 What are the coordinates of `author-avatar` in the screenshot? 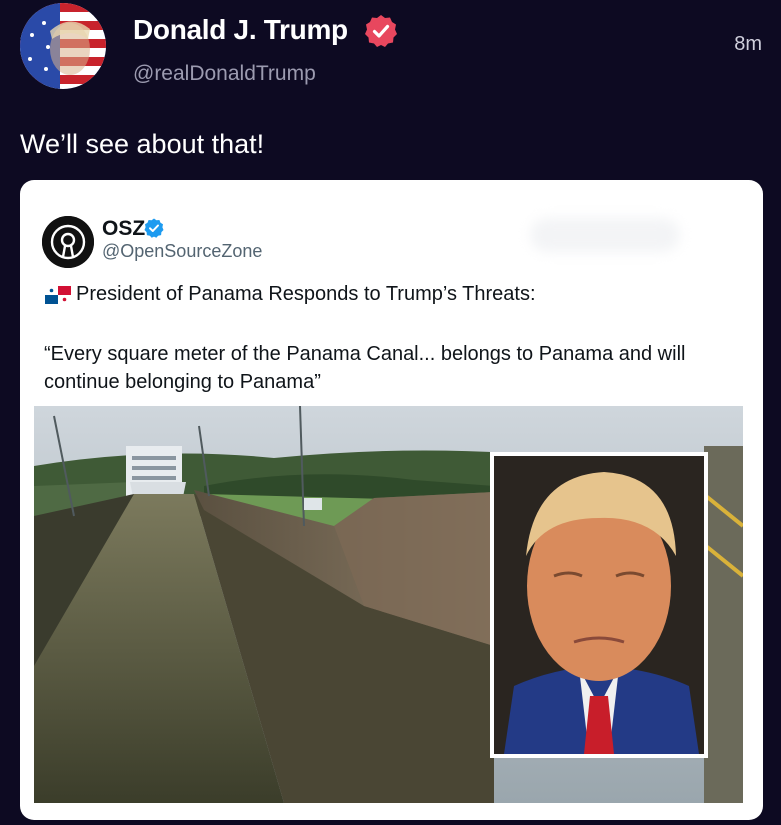 It's located at (63, 46).